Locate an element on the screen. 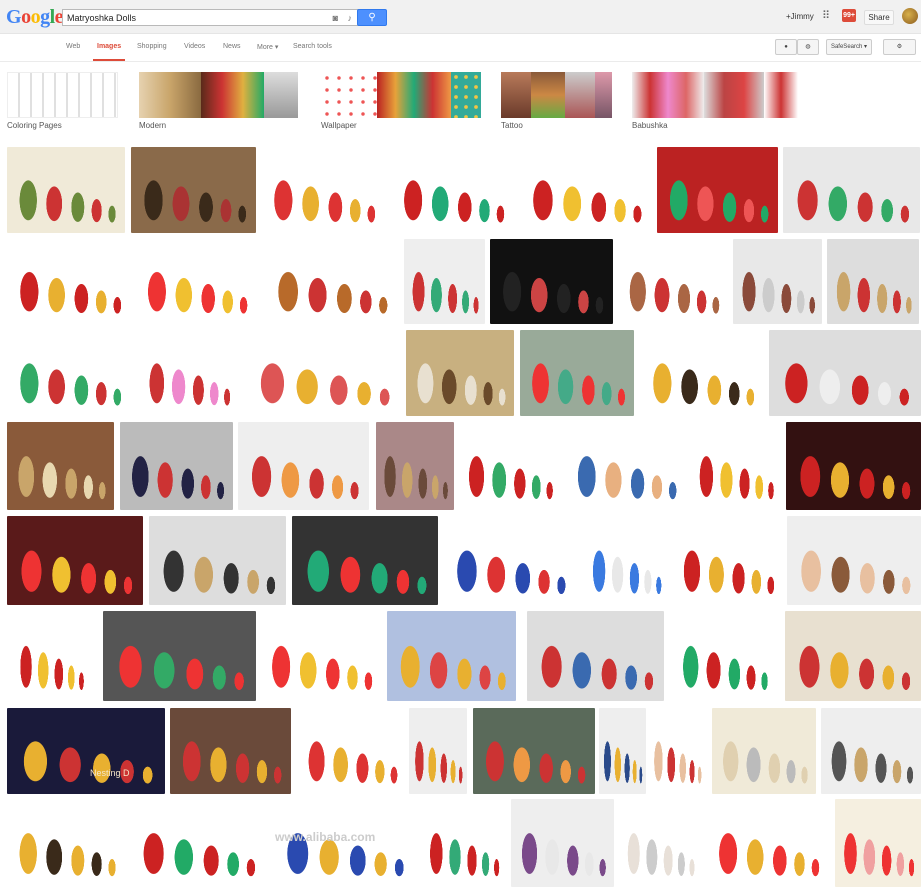 The image size is (921, 887). related-label: Tattoo is located at coordinates (512, 125).